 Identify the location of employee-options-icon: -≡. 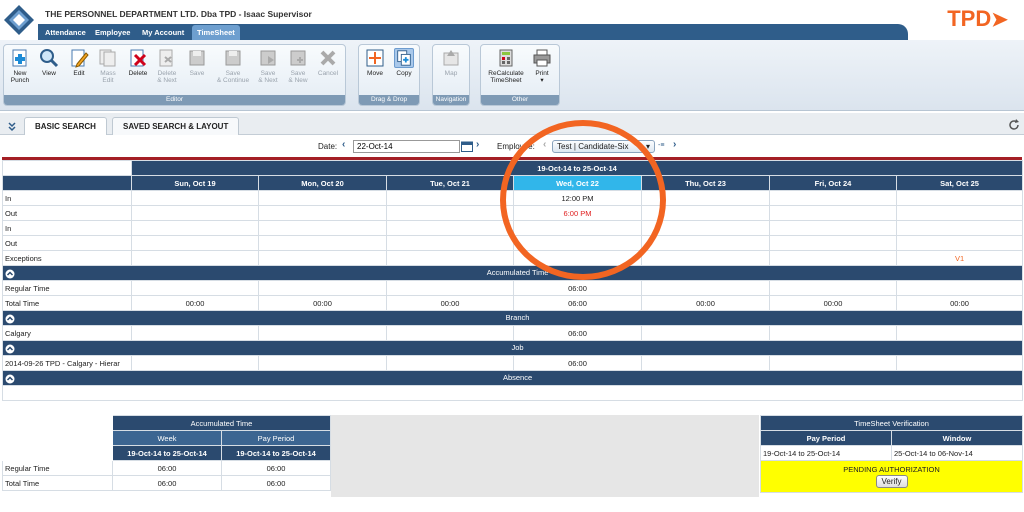
(661, 145).